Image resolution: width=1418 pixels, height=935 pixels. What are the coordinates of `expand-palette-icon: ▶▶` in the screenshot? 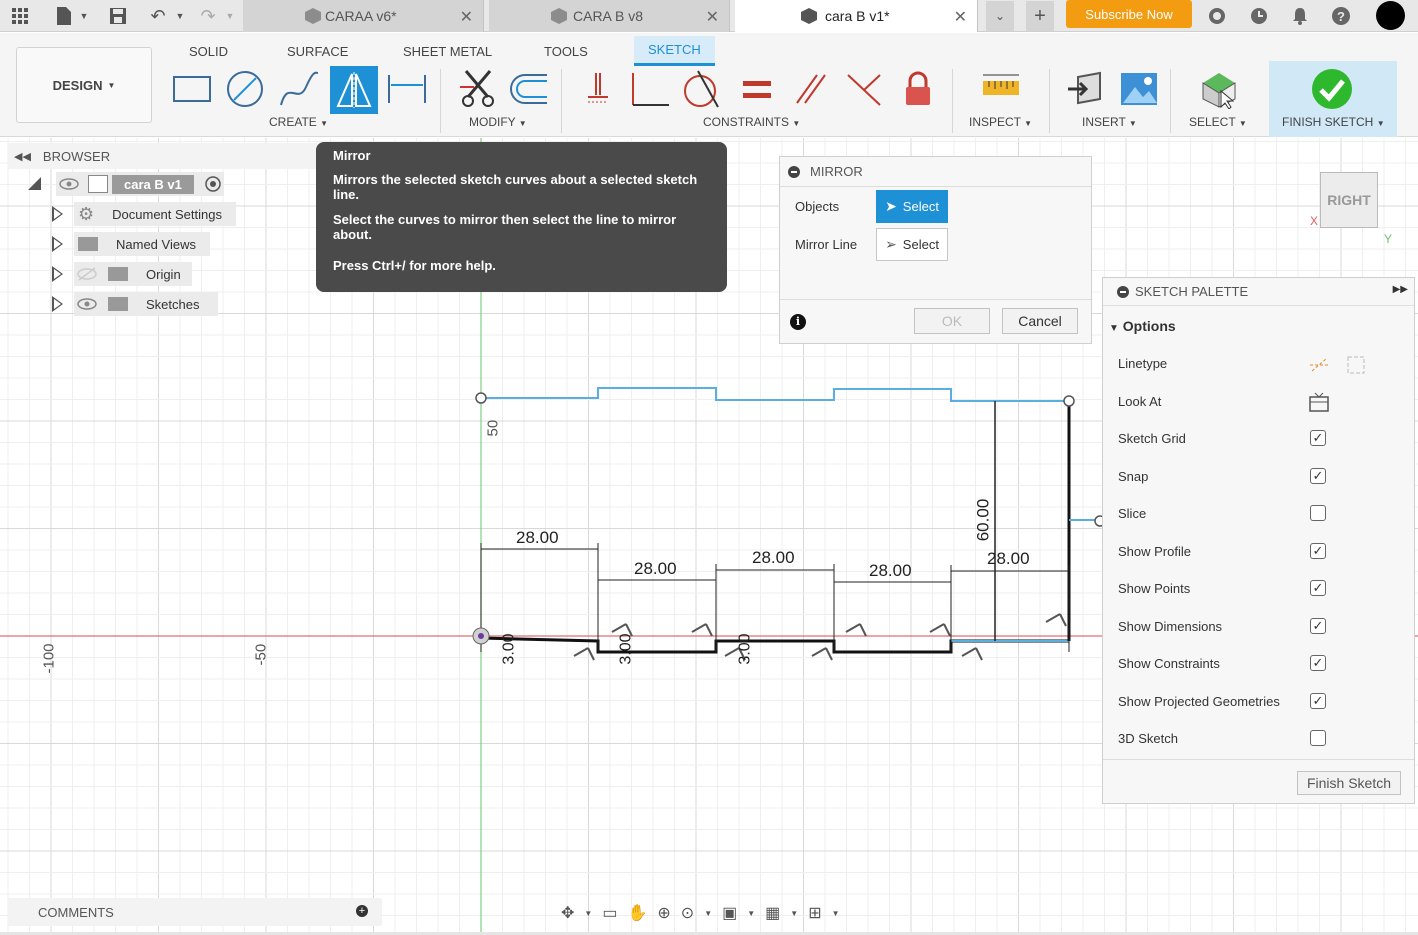 It's located at (1400, 289).